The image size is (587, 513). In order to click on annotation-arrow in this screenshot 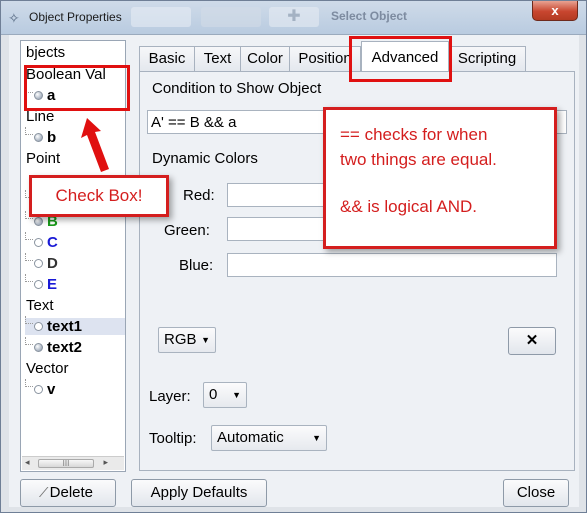, I will do `click(95, 145)`.